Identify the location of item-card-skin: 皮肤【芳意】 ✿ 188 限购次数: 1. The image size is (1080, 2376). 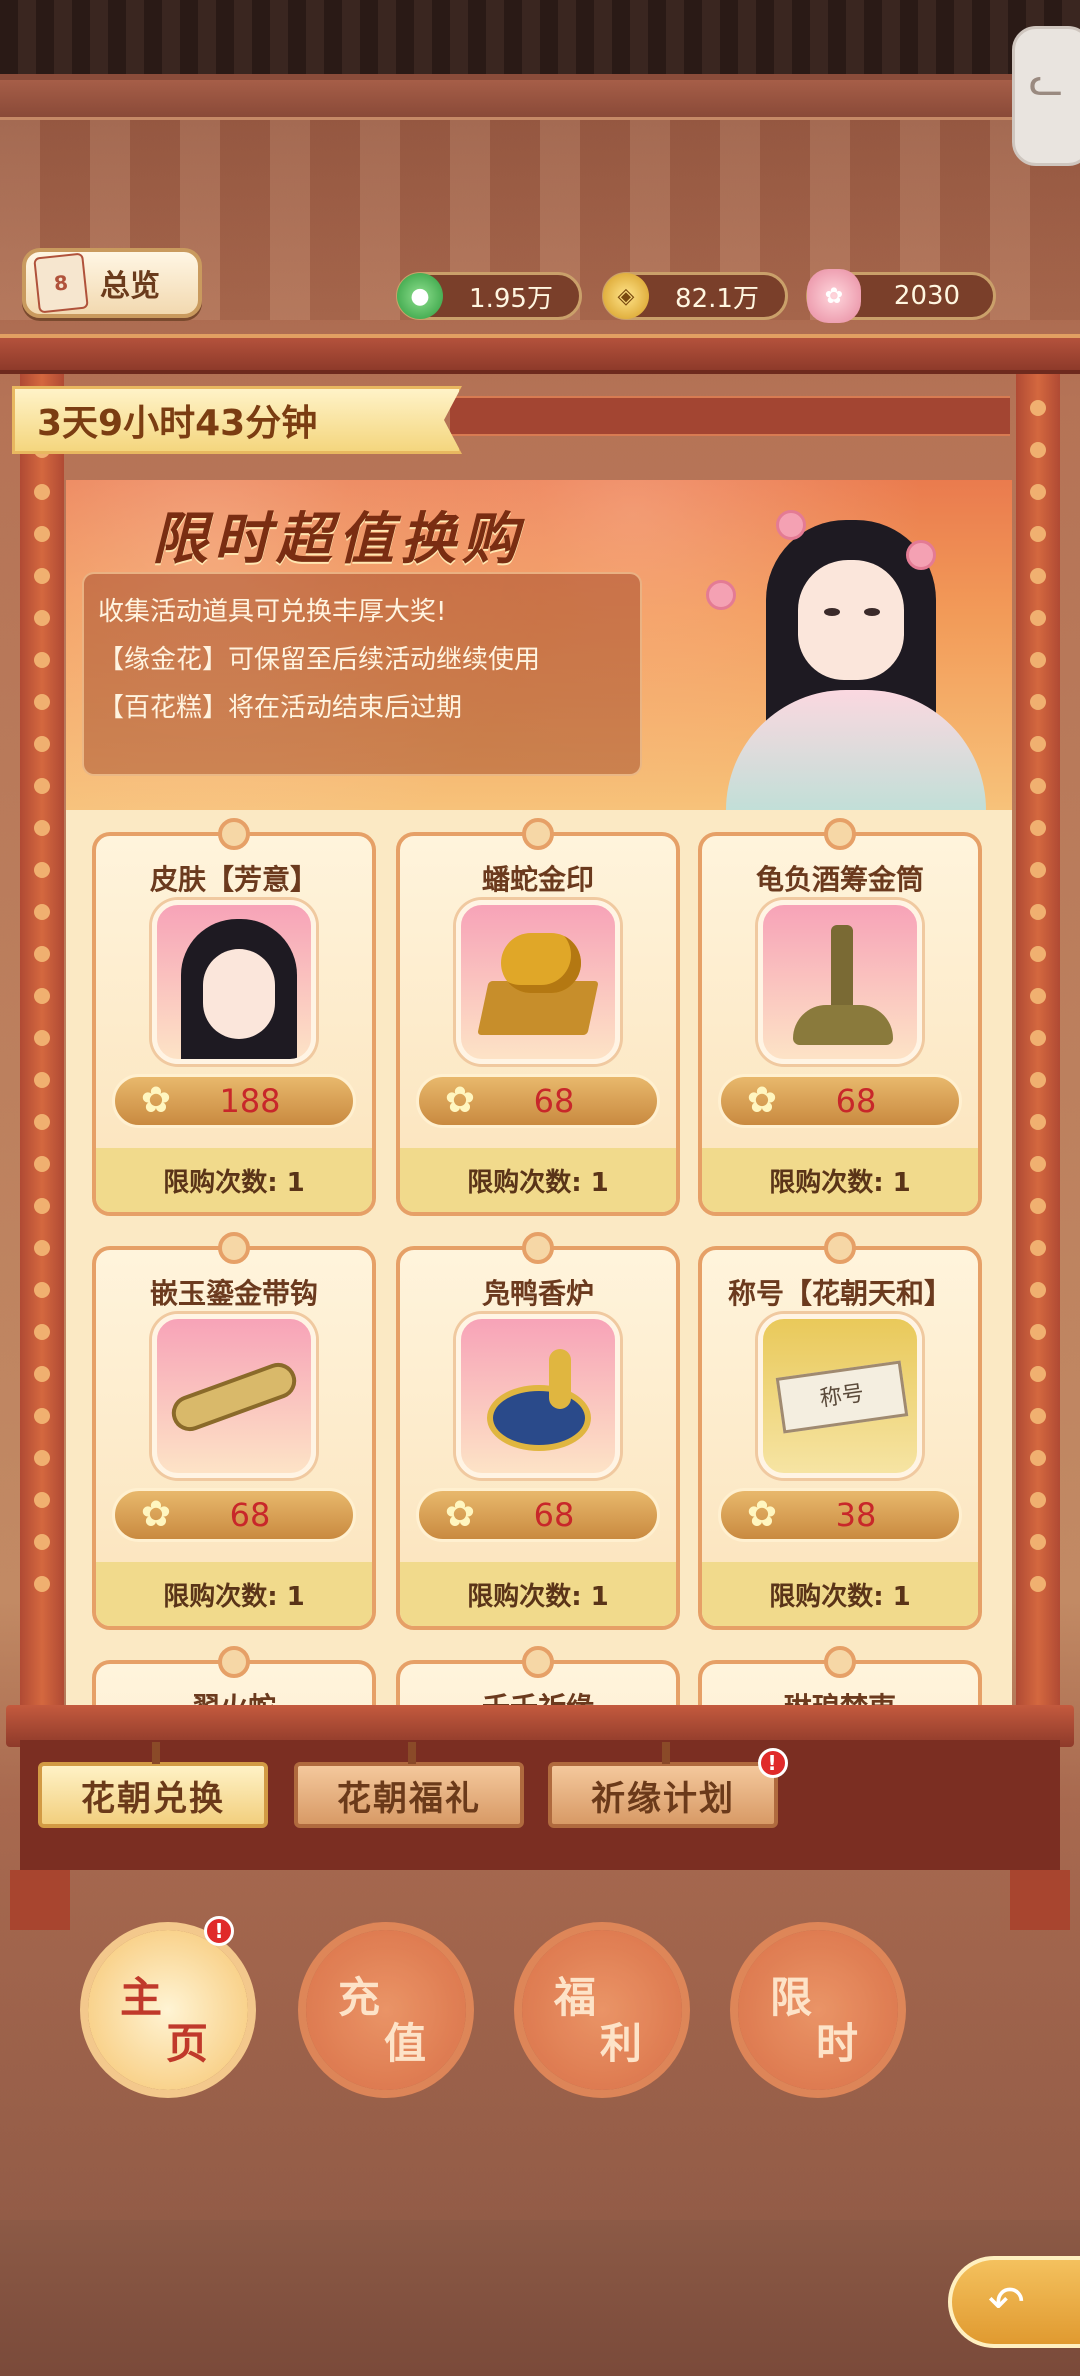
(234, 1017).